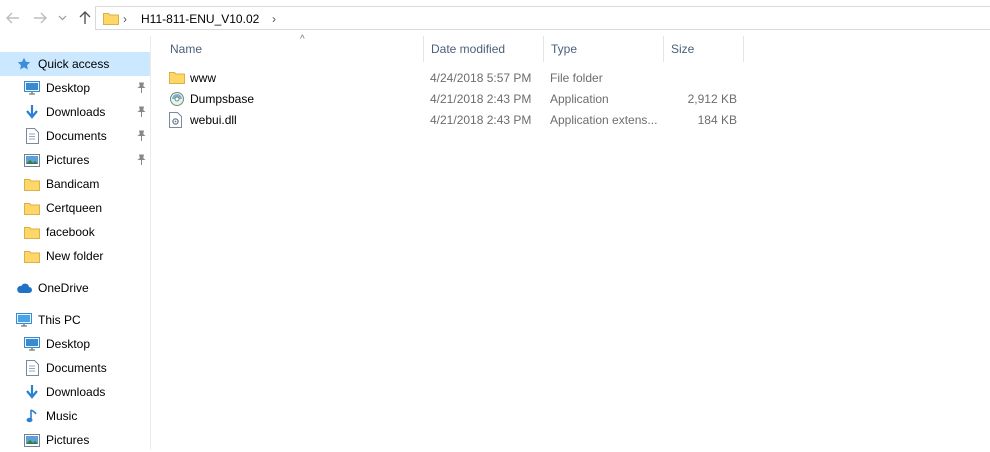  I want to click on nav-quick-bandicam: Bandicam, so click(87, 184).